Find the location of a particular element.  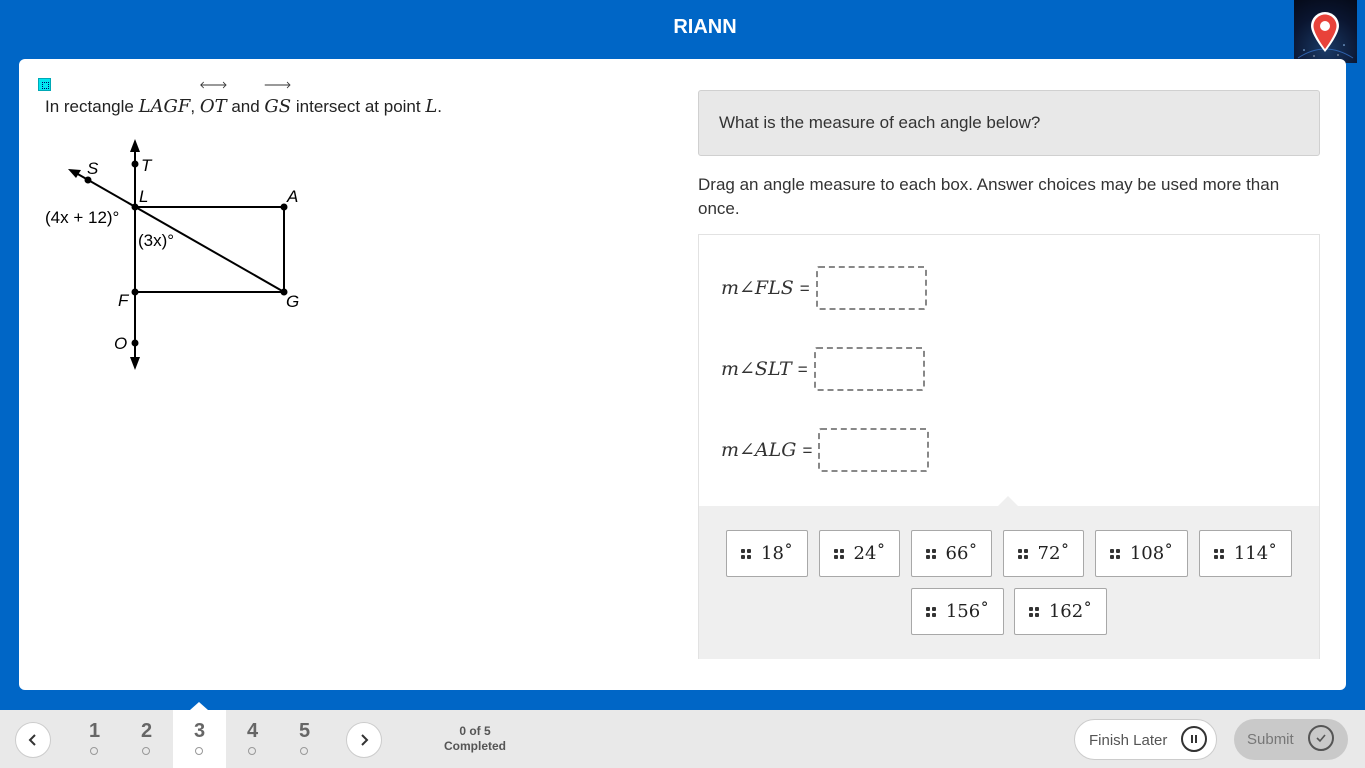

choice-value: 24˚ is located at coordinates (869, 553).